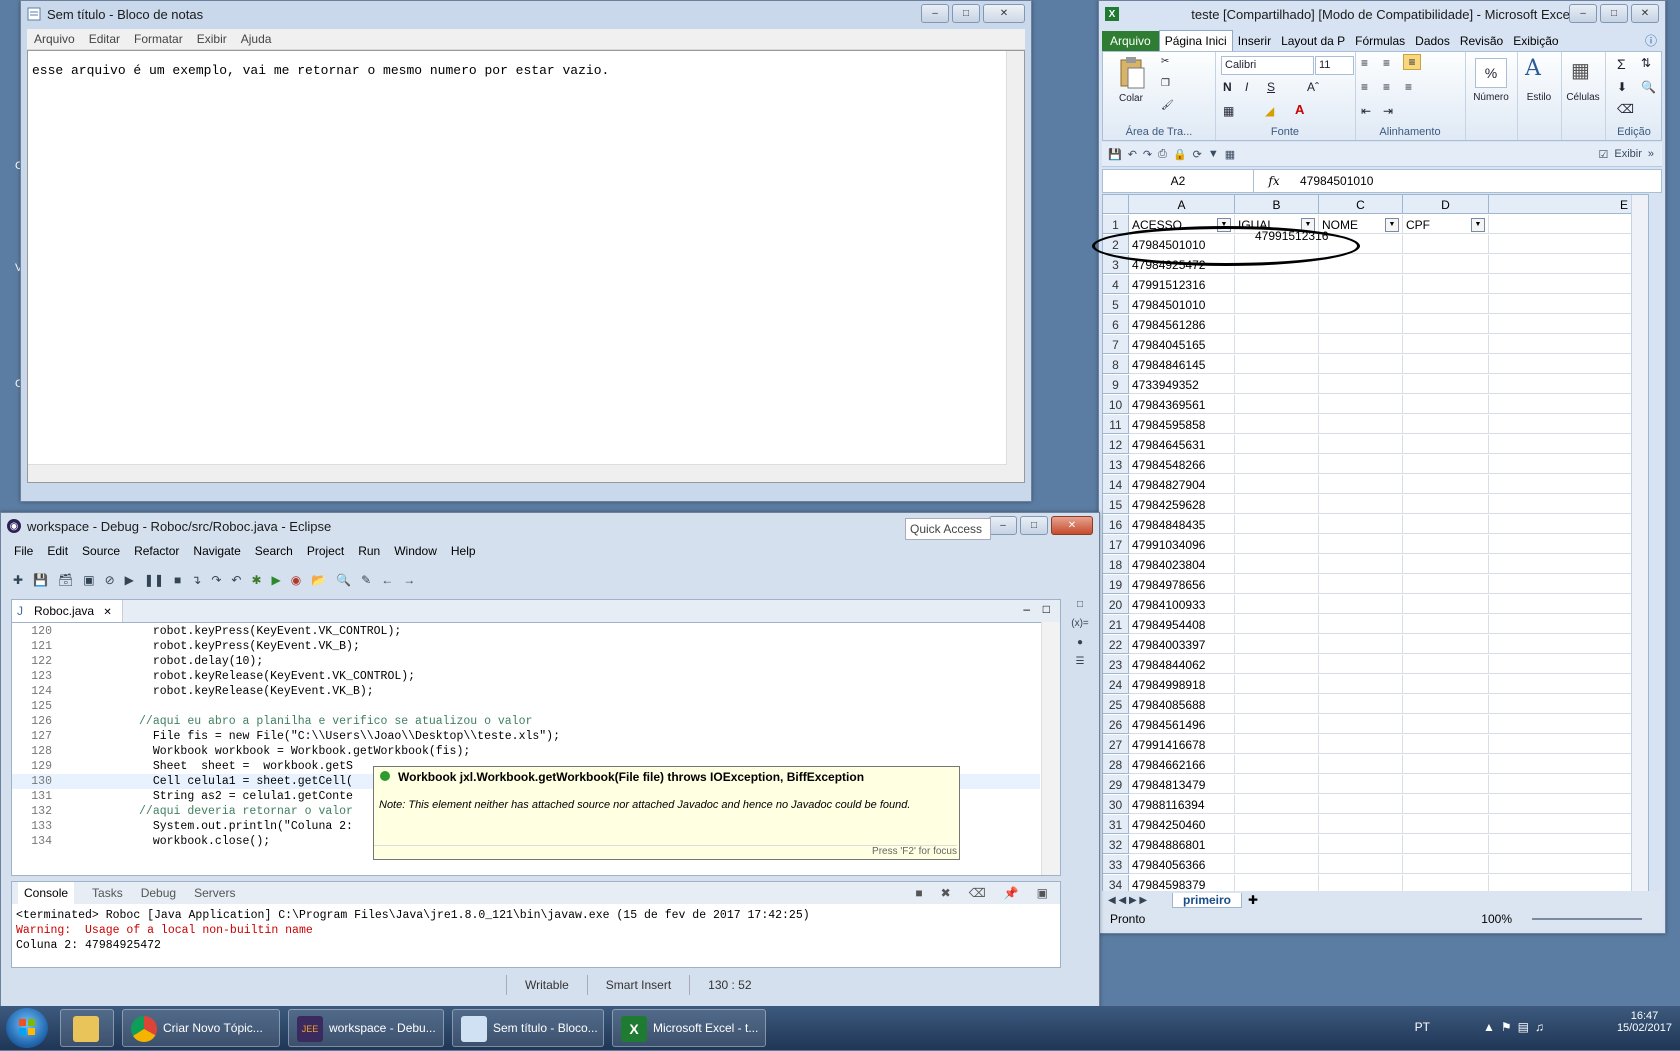 This screenshot has width=1680, height=1051. What do you see at coordinates (1182, 304) in the screenshot?
I see `cell-acesso: 47984501010` at bounding box center [1182, 304].